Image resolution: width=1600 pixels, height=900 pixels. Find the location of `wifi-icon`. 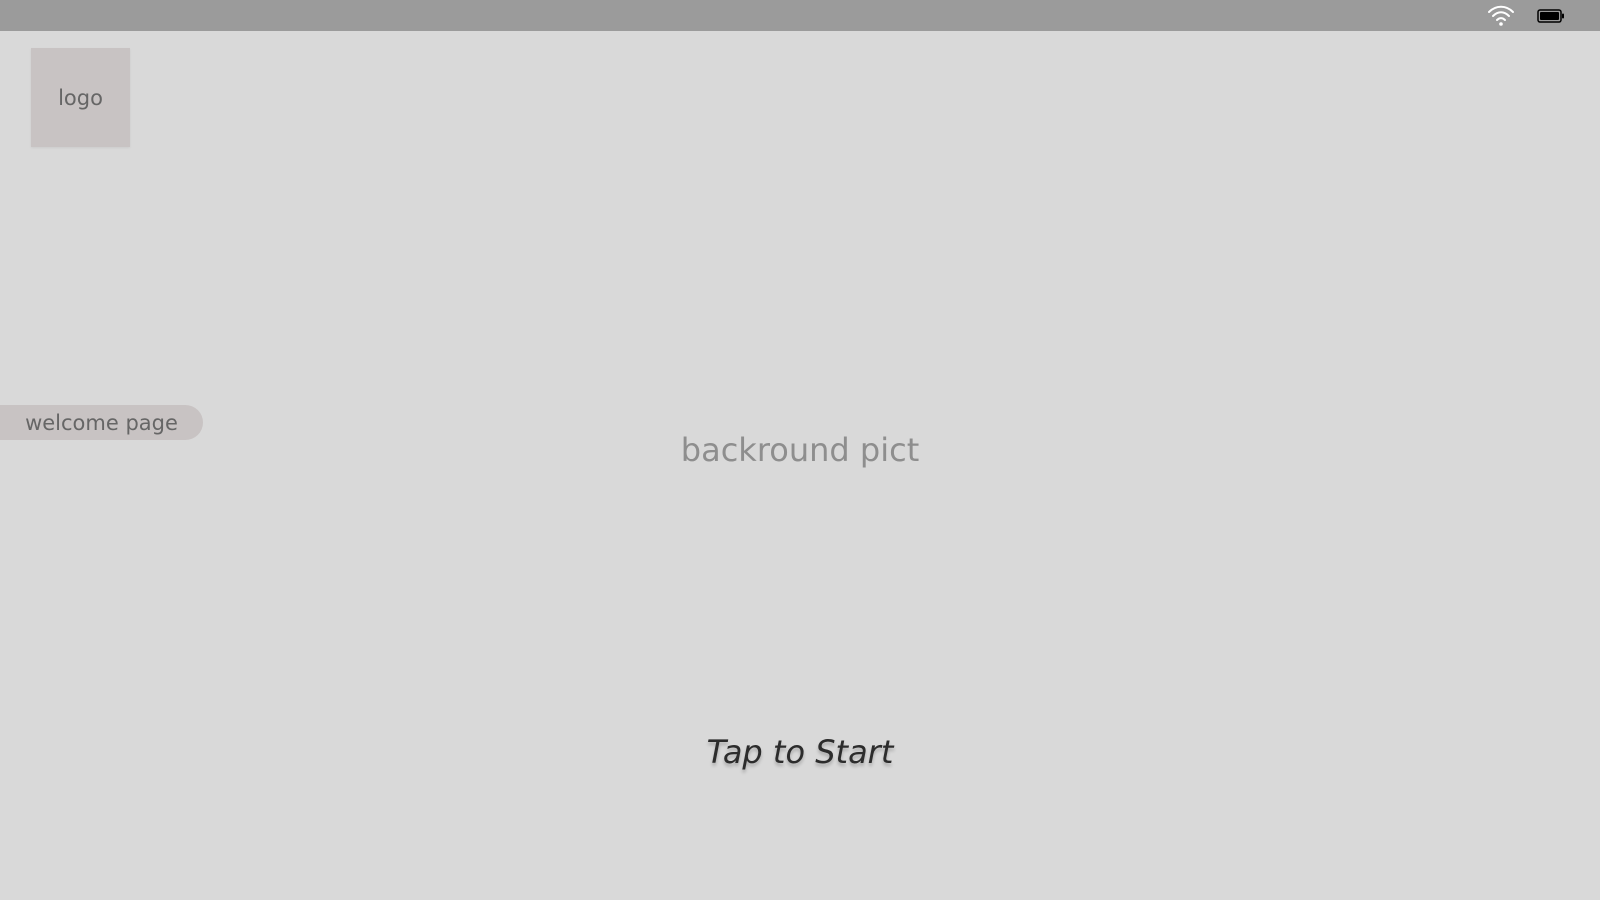

wifi-icon is located at coordinates (1501, 16).